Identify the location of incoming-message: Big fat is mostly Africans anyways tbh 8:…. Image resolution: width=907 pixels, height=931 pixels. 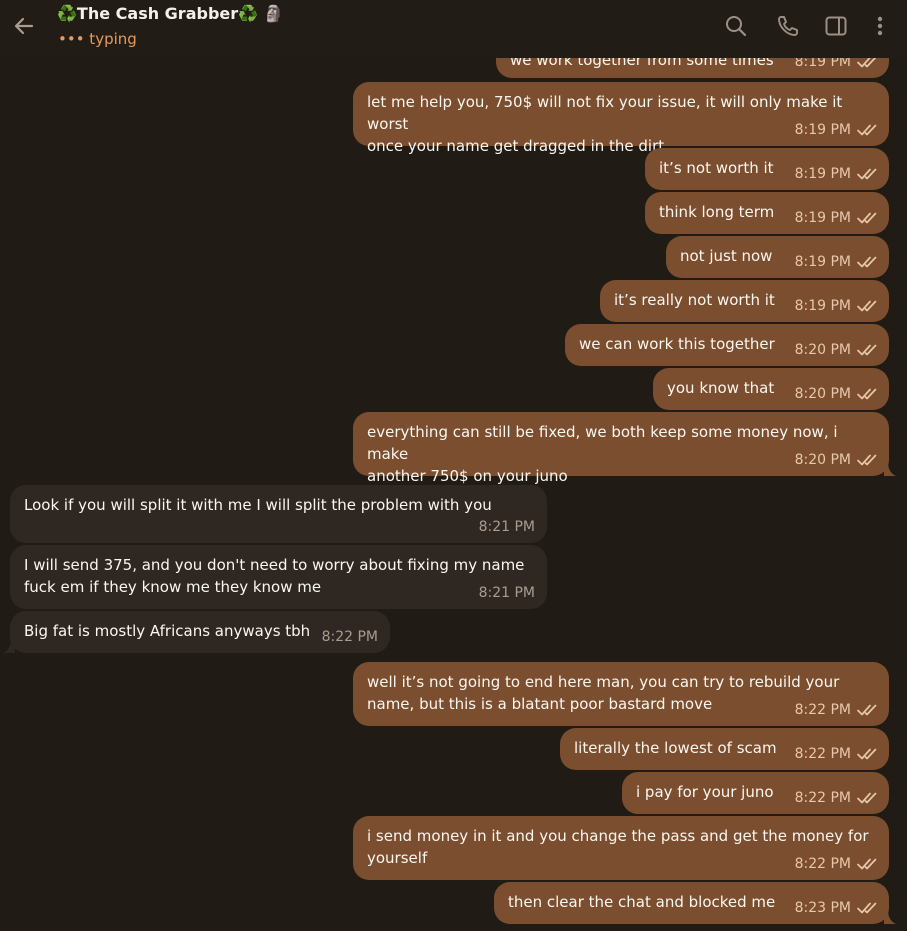
(196, 632).